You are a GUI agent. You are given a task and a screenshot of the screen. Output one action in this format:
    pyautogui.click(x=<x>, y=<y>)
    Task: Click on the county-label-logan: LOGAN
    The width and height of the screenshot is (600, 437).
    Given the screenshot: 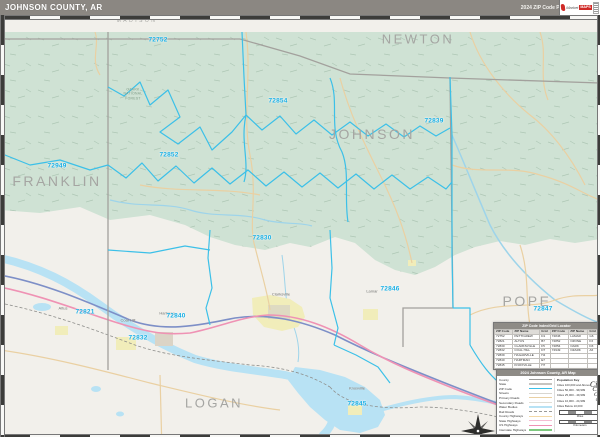 What is the action you would take?
    pyautogui.click(x=214, y=403)
    